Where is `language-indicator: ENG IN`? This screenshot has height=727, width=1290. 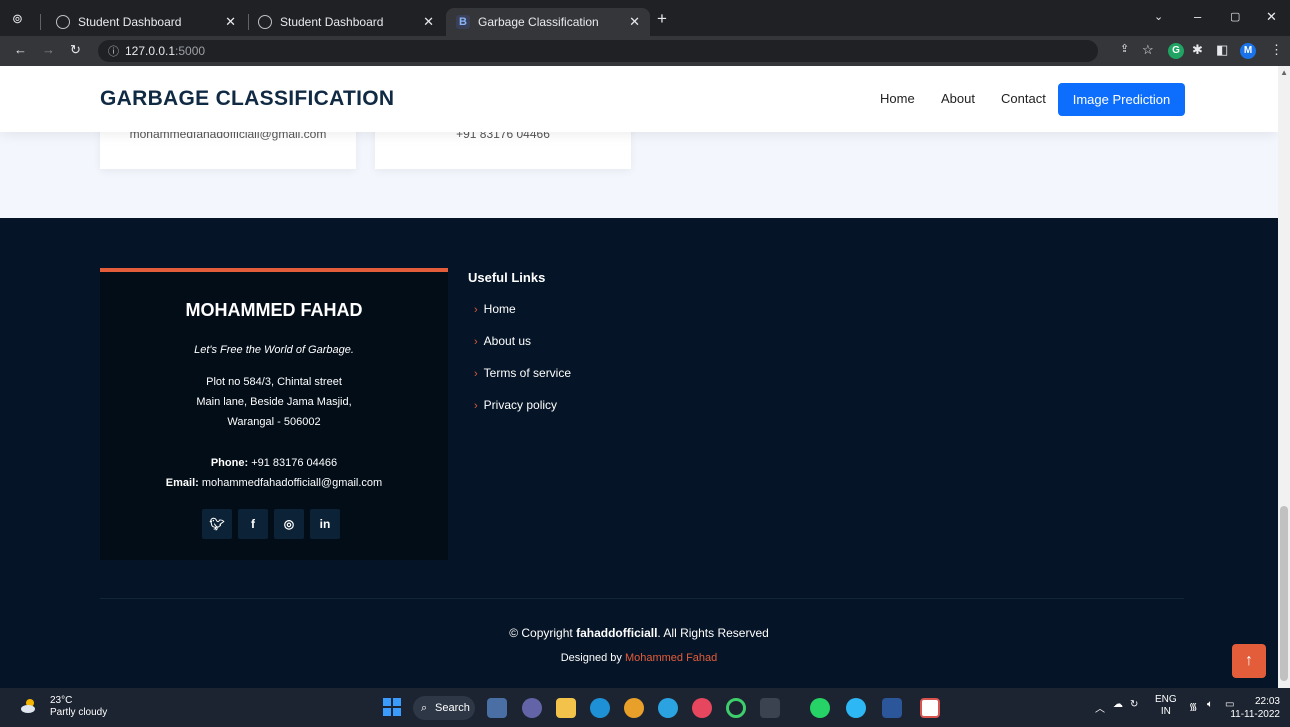 language-indicator: ENG IN is located at coordinates (1166, 706).